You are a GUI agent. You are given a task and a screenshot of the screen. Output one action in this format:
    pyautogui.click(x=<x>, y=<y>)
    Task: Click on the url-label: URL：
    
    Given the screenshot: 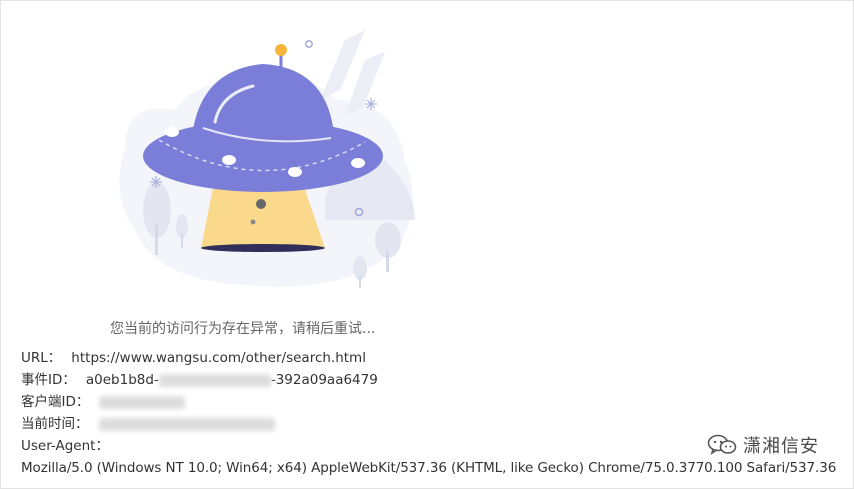 What is the action you would take?
    pyautogui.click(x=41, y=358)
    